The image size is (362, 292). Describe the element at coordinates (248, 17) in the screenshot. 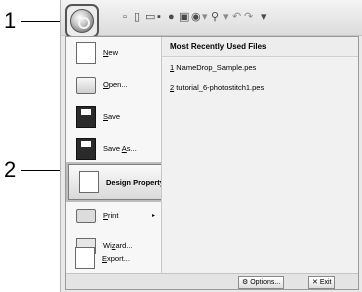

I see `toolbar-redo-icon: ↷` at that location.